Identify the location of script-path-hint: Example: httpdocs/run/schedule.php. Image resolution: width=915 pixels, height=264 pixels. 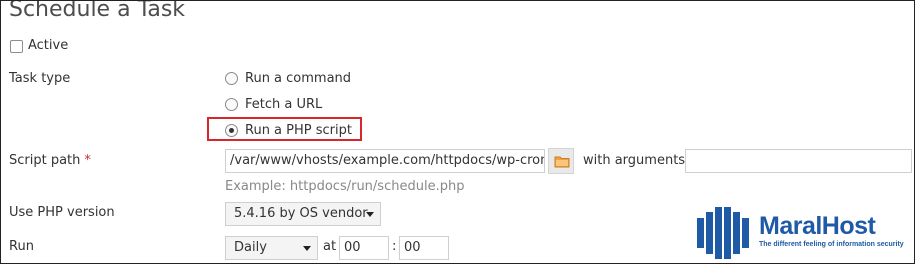
(345, 186).